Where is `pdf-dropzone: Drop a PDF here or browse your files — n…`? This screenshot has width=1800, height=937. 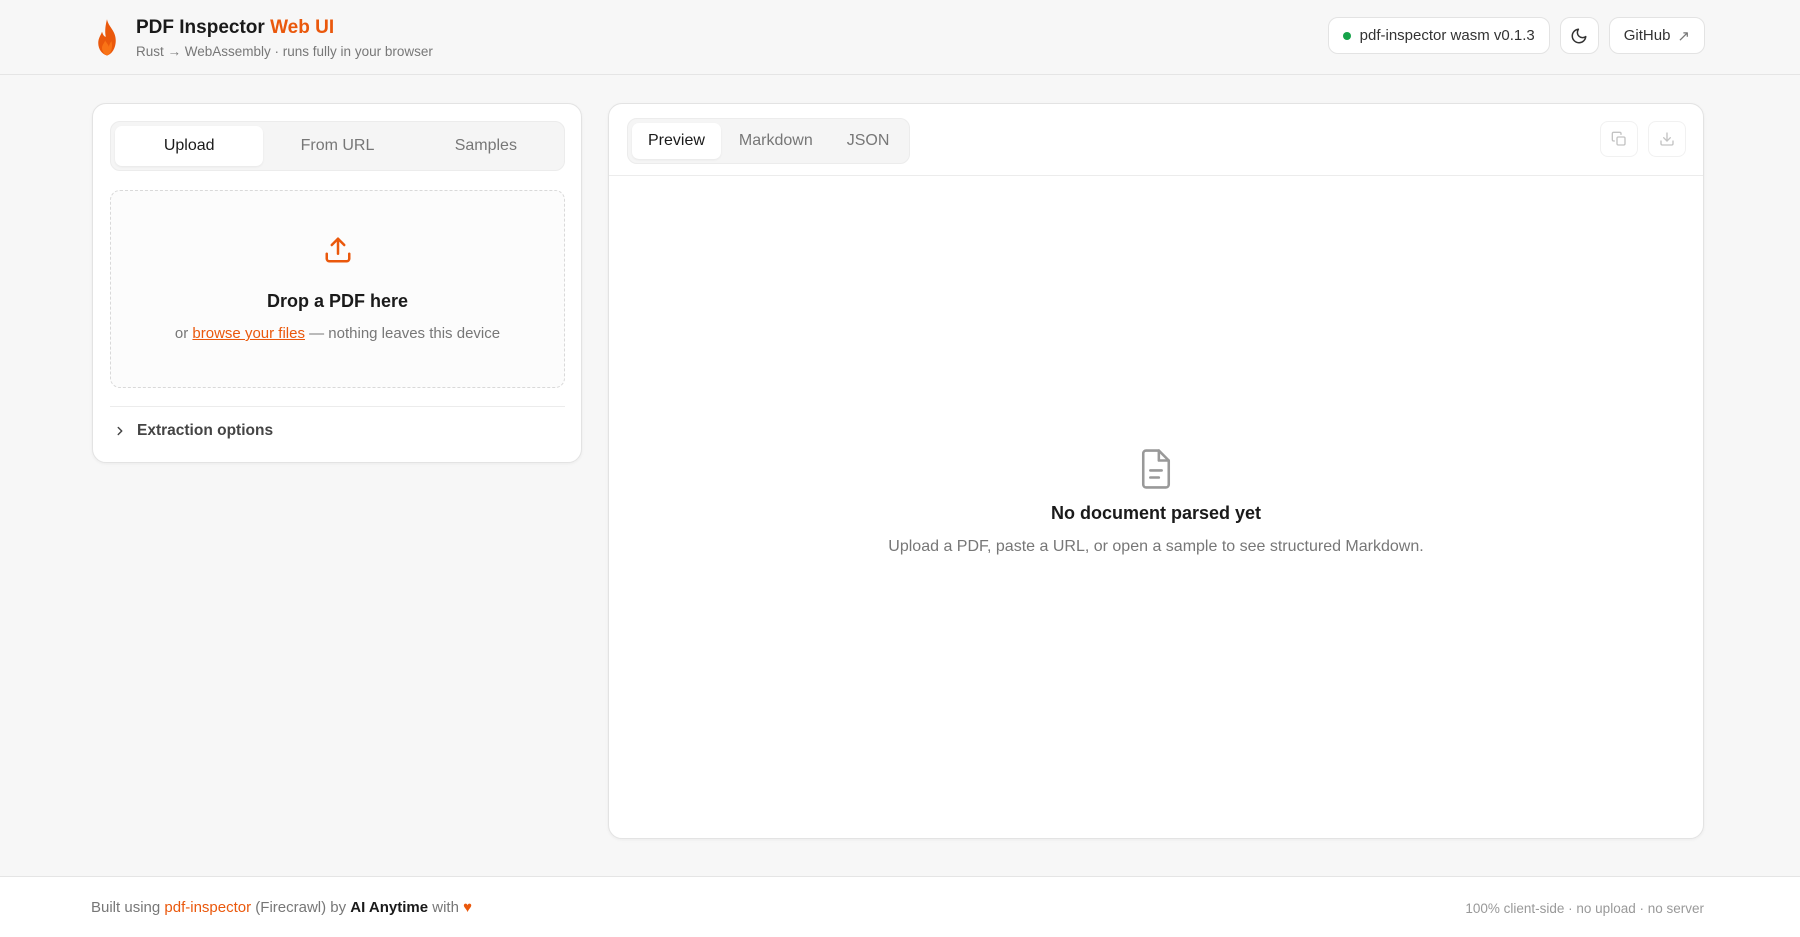
pdf-dropzone: Drop a PDF here or browse your files — n… is located at coordinates (337, 289).